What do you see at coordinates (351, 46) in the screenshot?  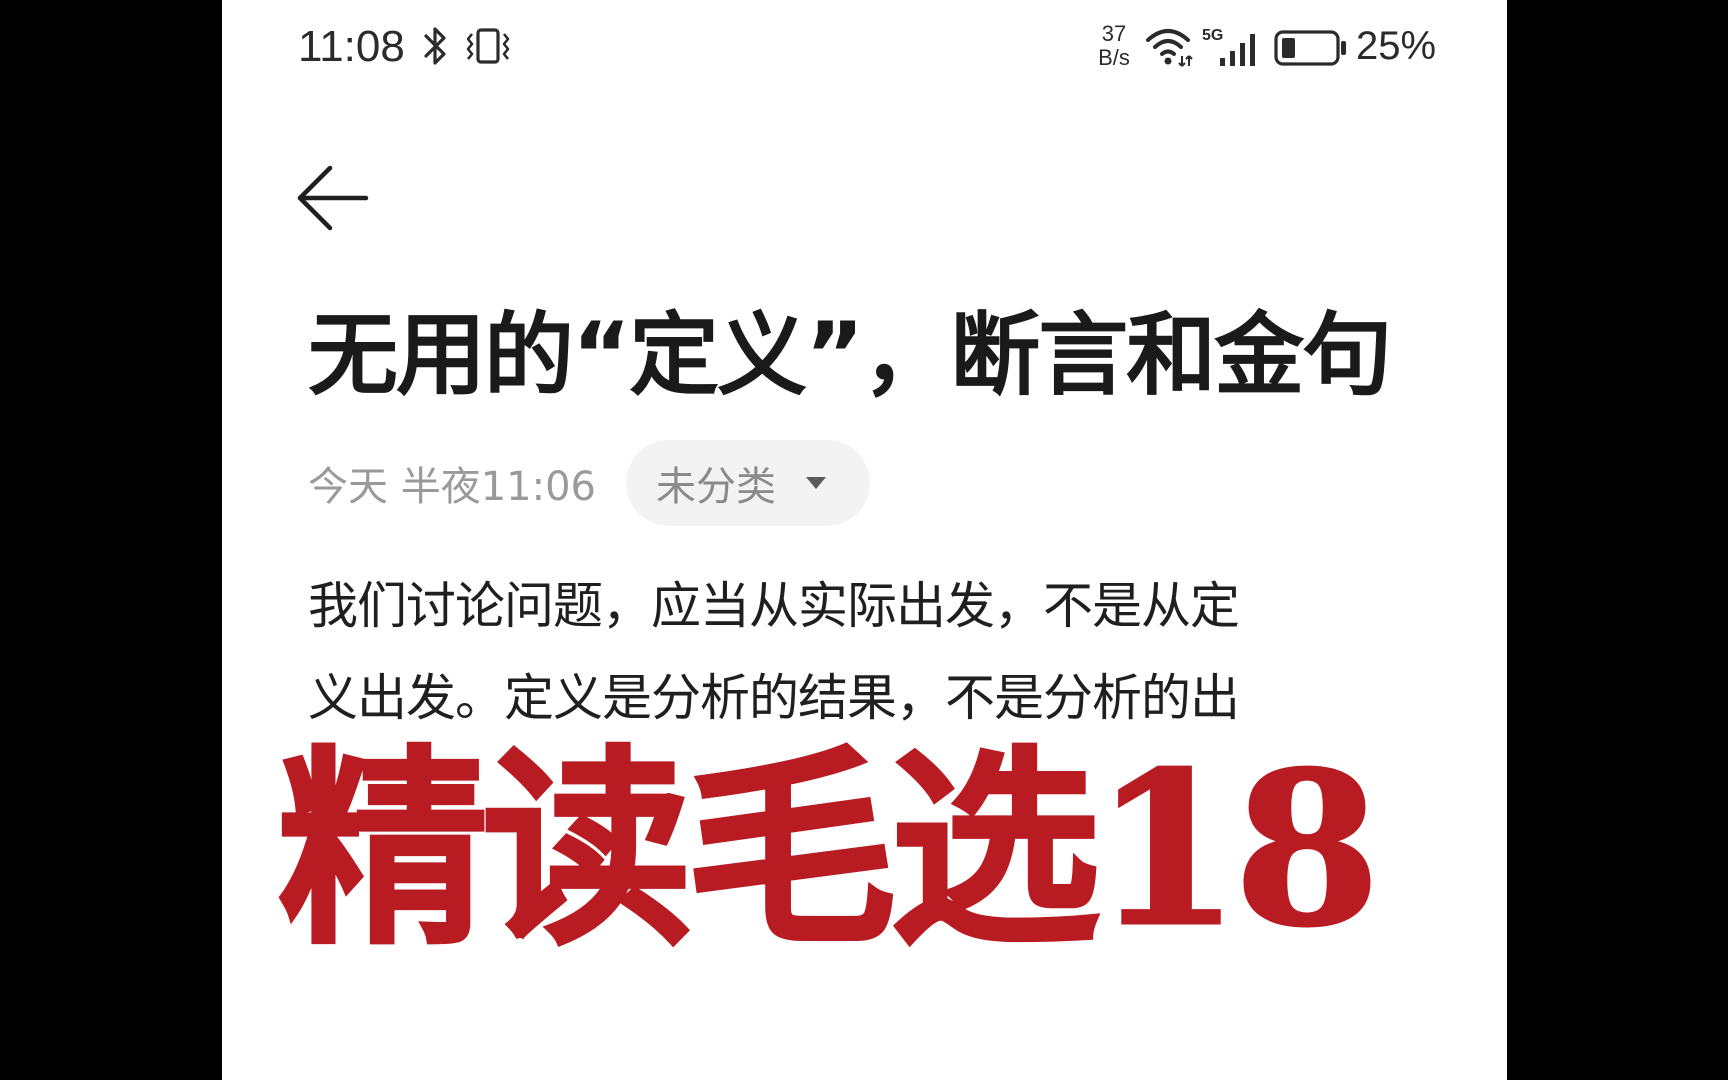 I see `status-time: 11:08` at bounding box center [351, 46].